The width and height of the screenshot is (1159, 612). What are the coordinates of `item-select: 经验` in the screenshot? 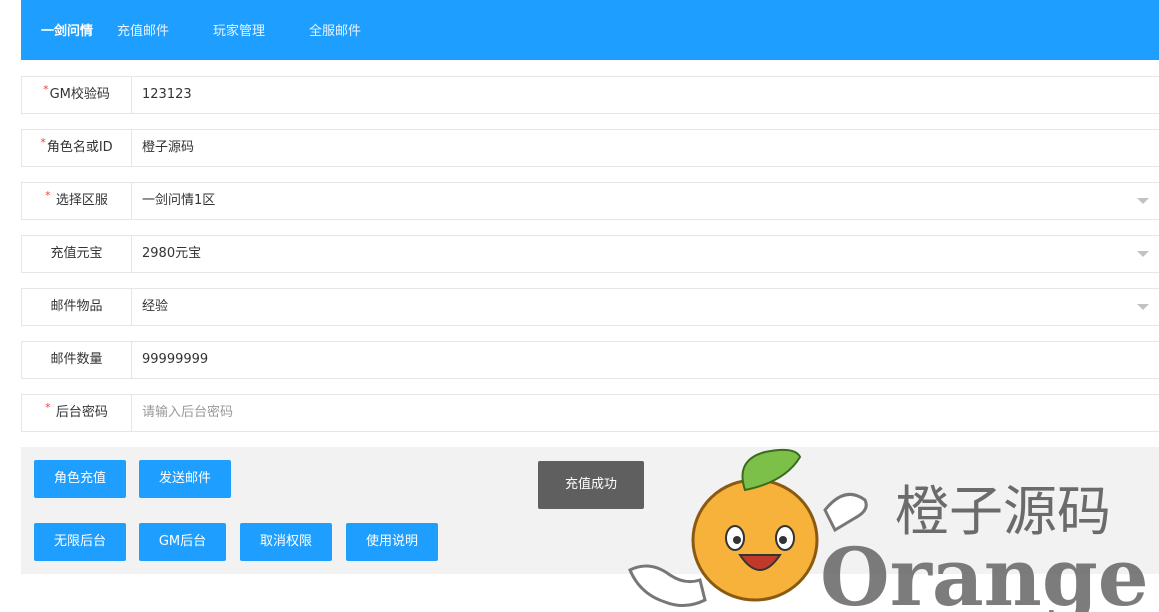 It's located at (642, 307).